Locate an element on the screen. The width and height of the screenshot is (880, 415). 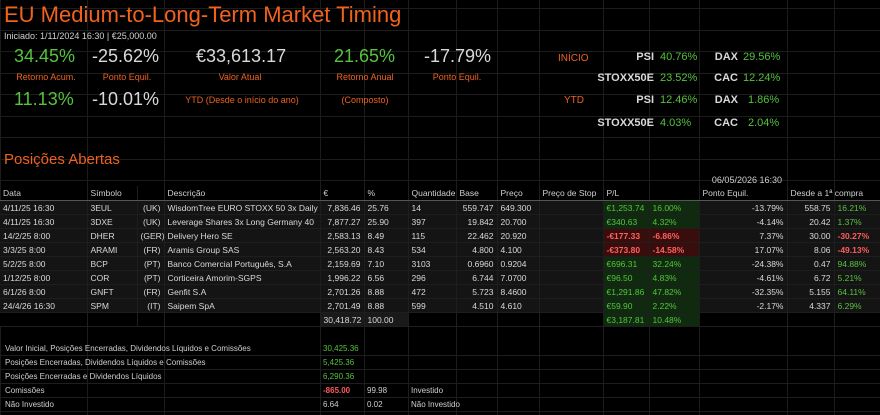
summary-note: Não Investido is located at coordinates (435, 404).